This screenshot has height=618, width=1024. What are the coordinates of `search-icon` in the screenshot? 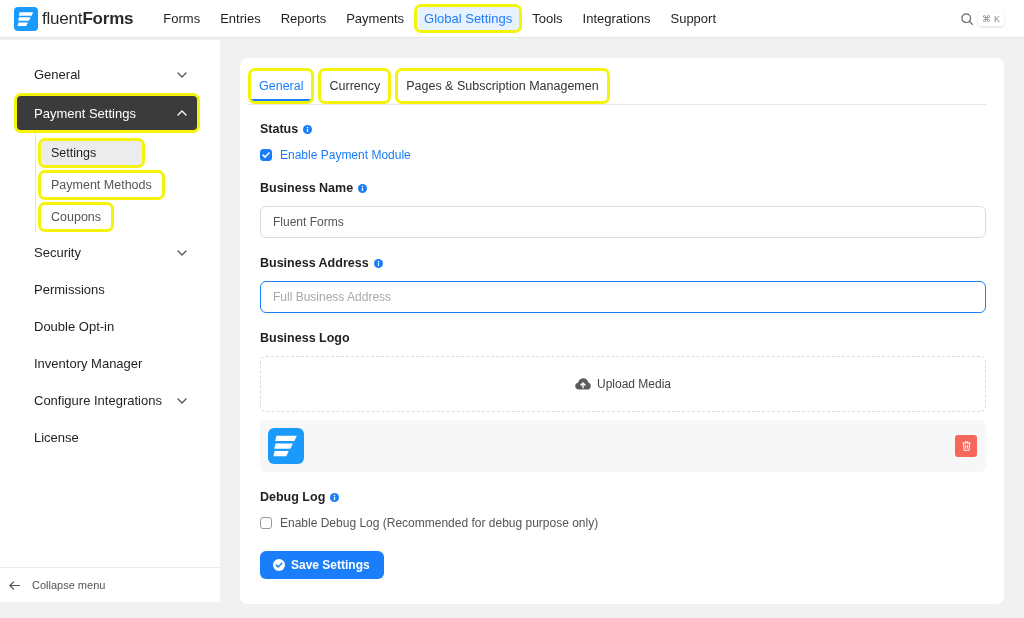 It's located at (967, 18).